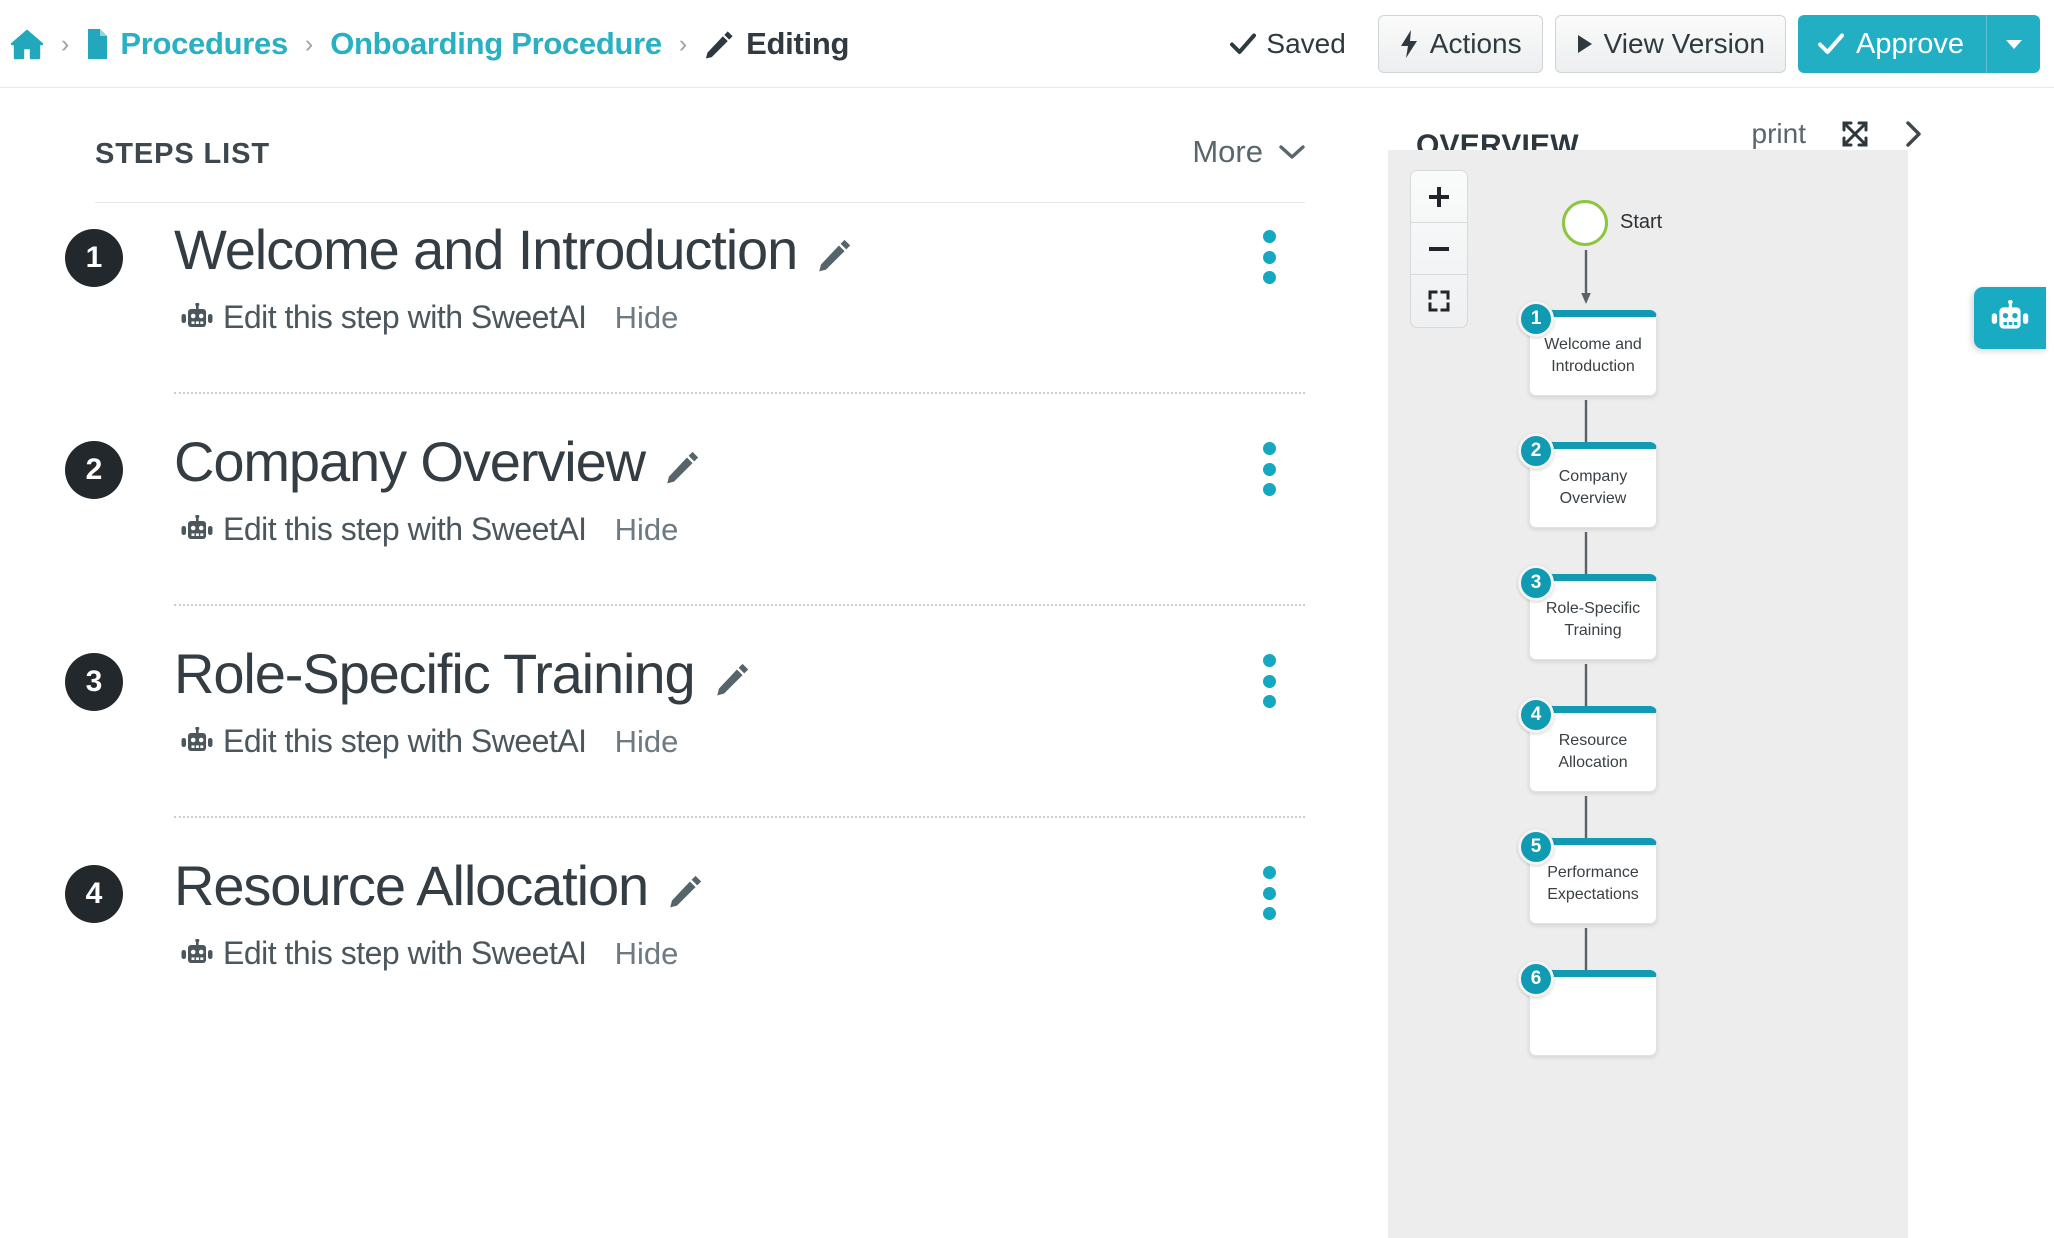  I want to click on breadcrumb-item-editing: Editing, so click(776, 44).